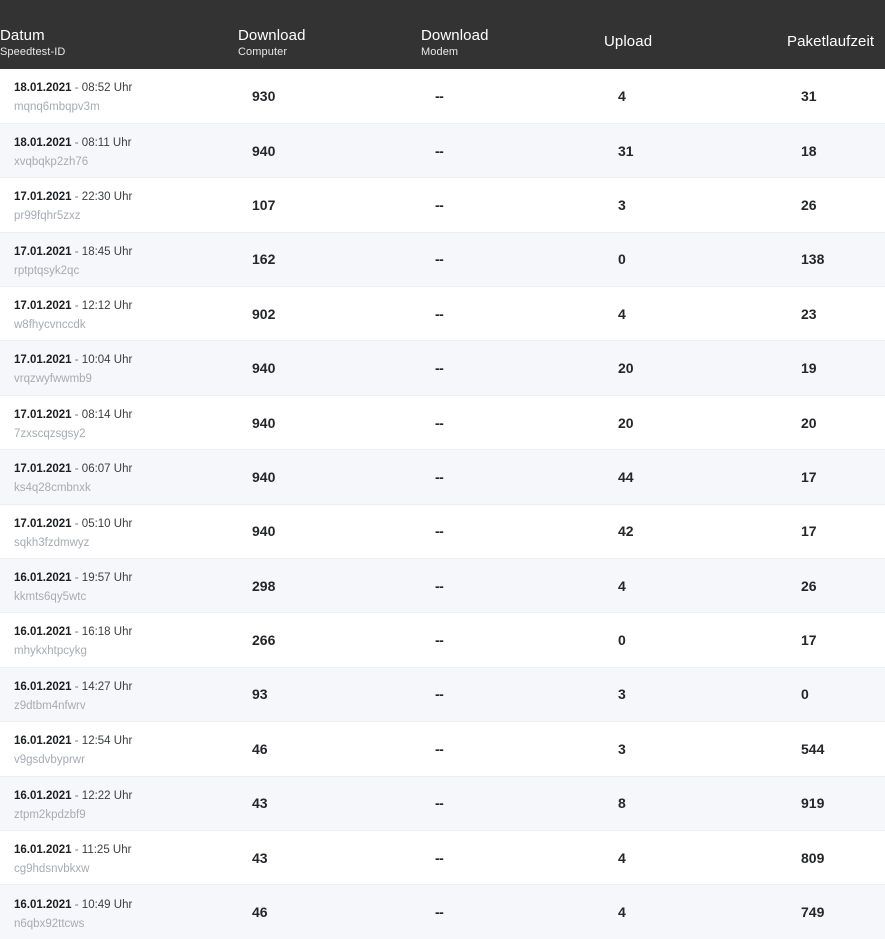  Describe the element at coordinates (106, 142) in the screenshot. I see `row-date-time: 08:11 Uhr` at that location.